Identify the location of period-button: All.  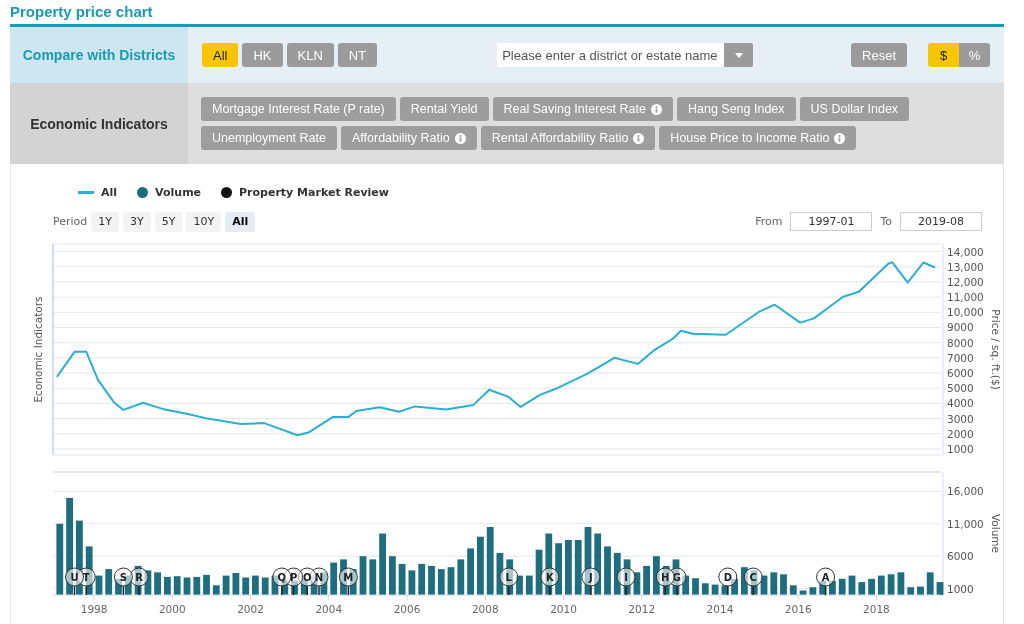
(240, 221).